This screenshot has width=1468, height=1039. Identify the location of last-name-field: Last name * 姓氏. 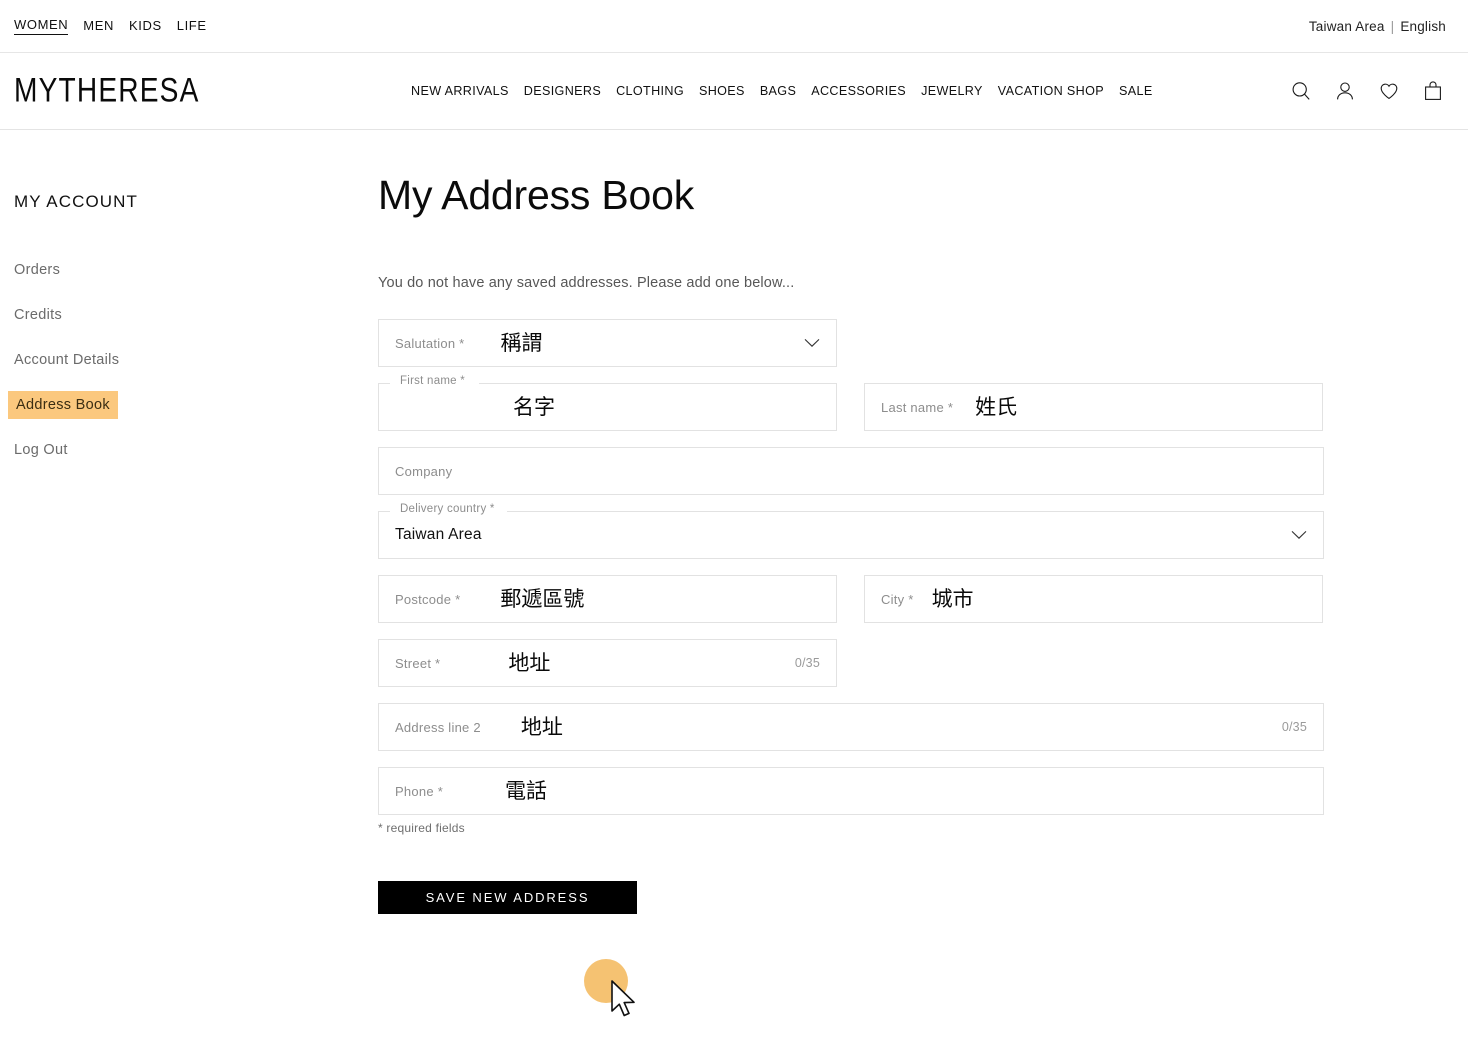
(1093, 407).